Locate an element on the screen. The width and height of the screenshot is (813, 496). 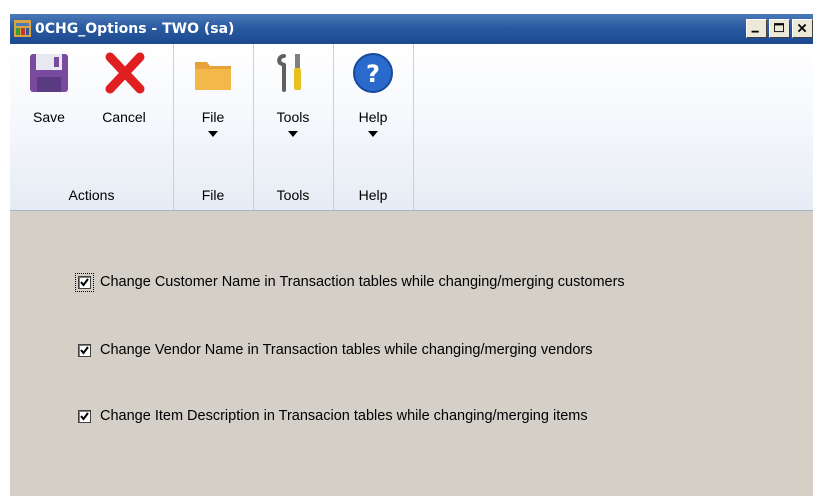
save-label: Save is located at coordinates (49, 117).